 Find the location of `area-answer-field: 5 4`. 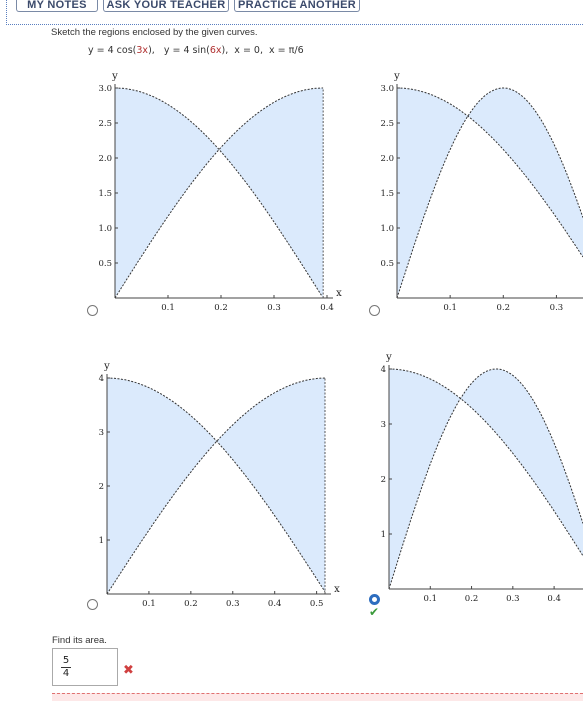

area-answer-field: 5 4 is located at coordinates (85, 667).